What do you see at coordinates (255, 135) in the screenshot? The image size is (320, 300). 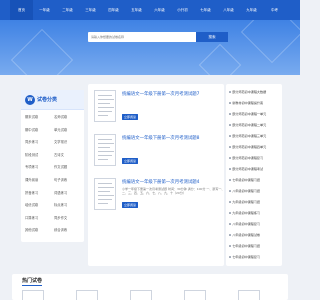 I see `list-item: 部分师范初中课程三单元` at bounding box center [255, 135].